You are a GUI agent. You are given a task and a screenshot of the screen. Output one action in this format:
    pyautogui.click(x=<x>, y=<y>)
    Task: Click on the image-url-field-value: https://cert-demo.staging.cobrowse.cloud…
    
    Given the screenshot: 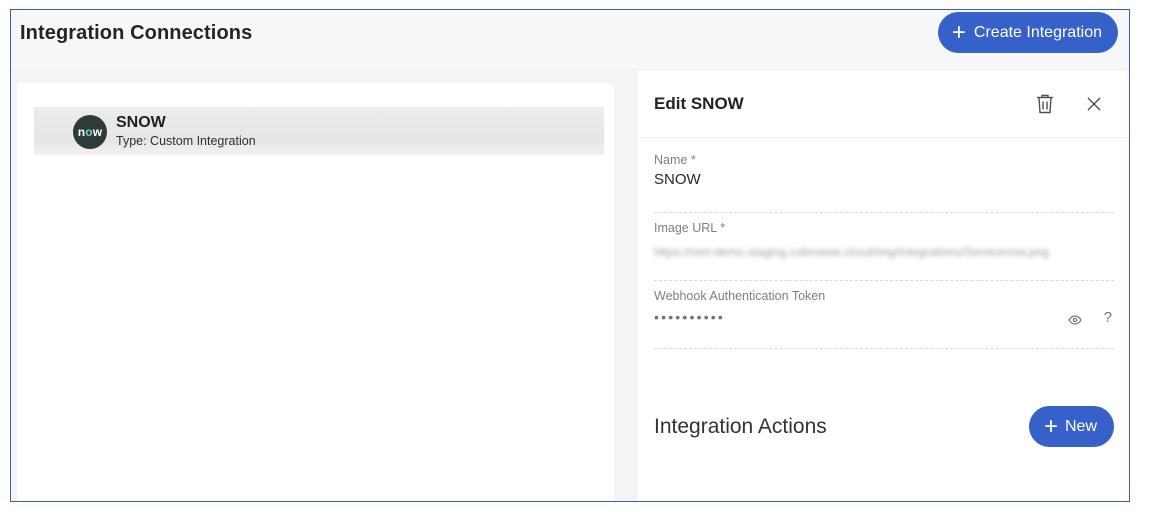 What is the action you would take?
    pyautogui.click(x=884, y=252)
    